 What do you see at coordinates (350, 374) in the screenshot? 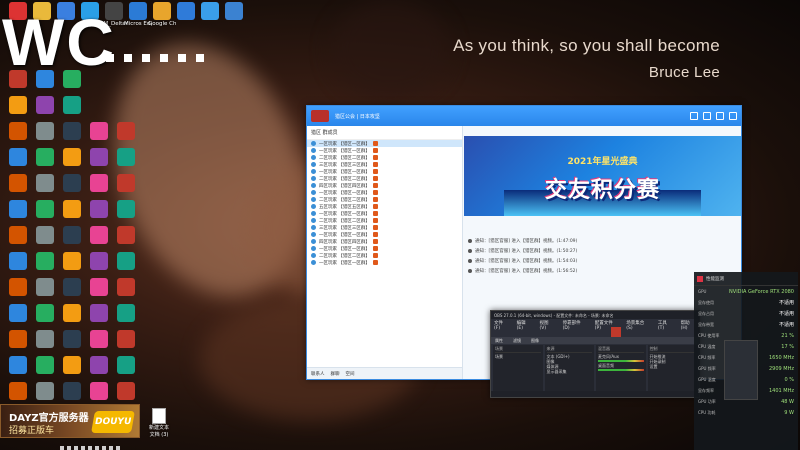
I see `qq-footer-tab: 空间` at bounding box center [350, 374].